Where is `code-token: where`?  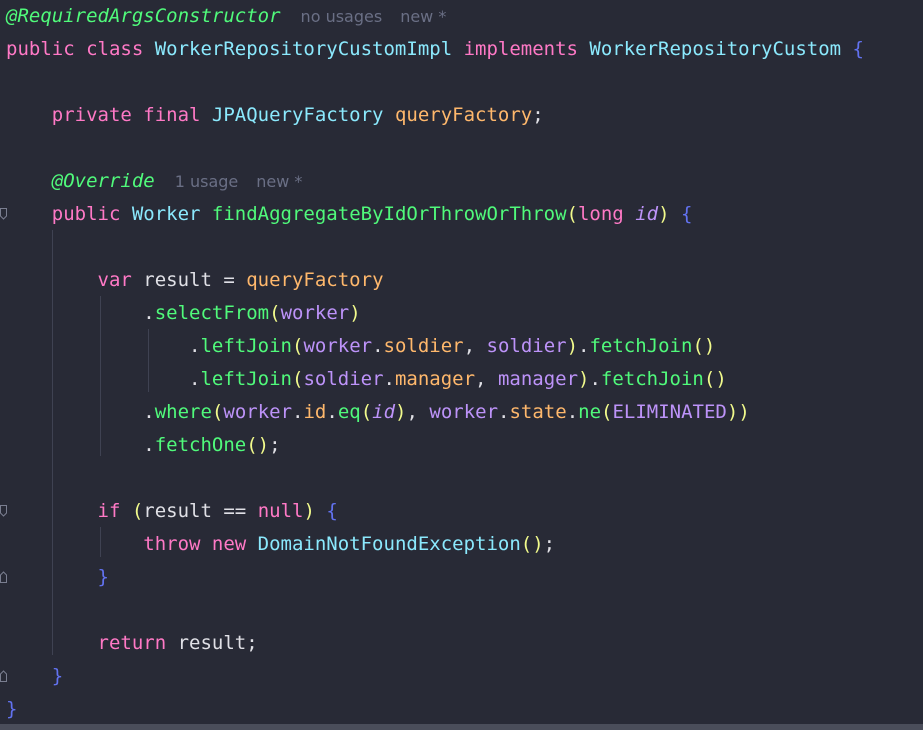 code-token: where is located at coordinates (183, 412).